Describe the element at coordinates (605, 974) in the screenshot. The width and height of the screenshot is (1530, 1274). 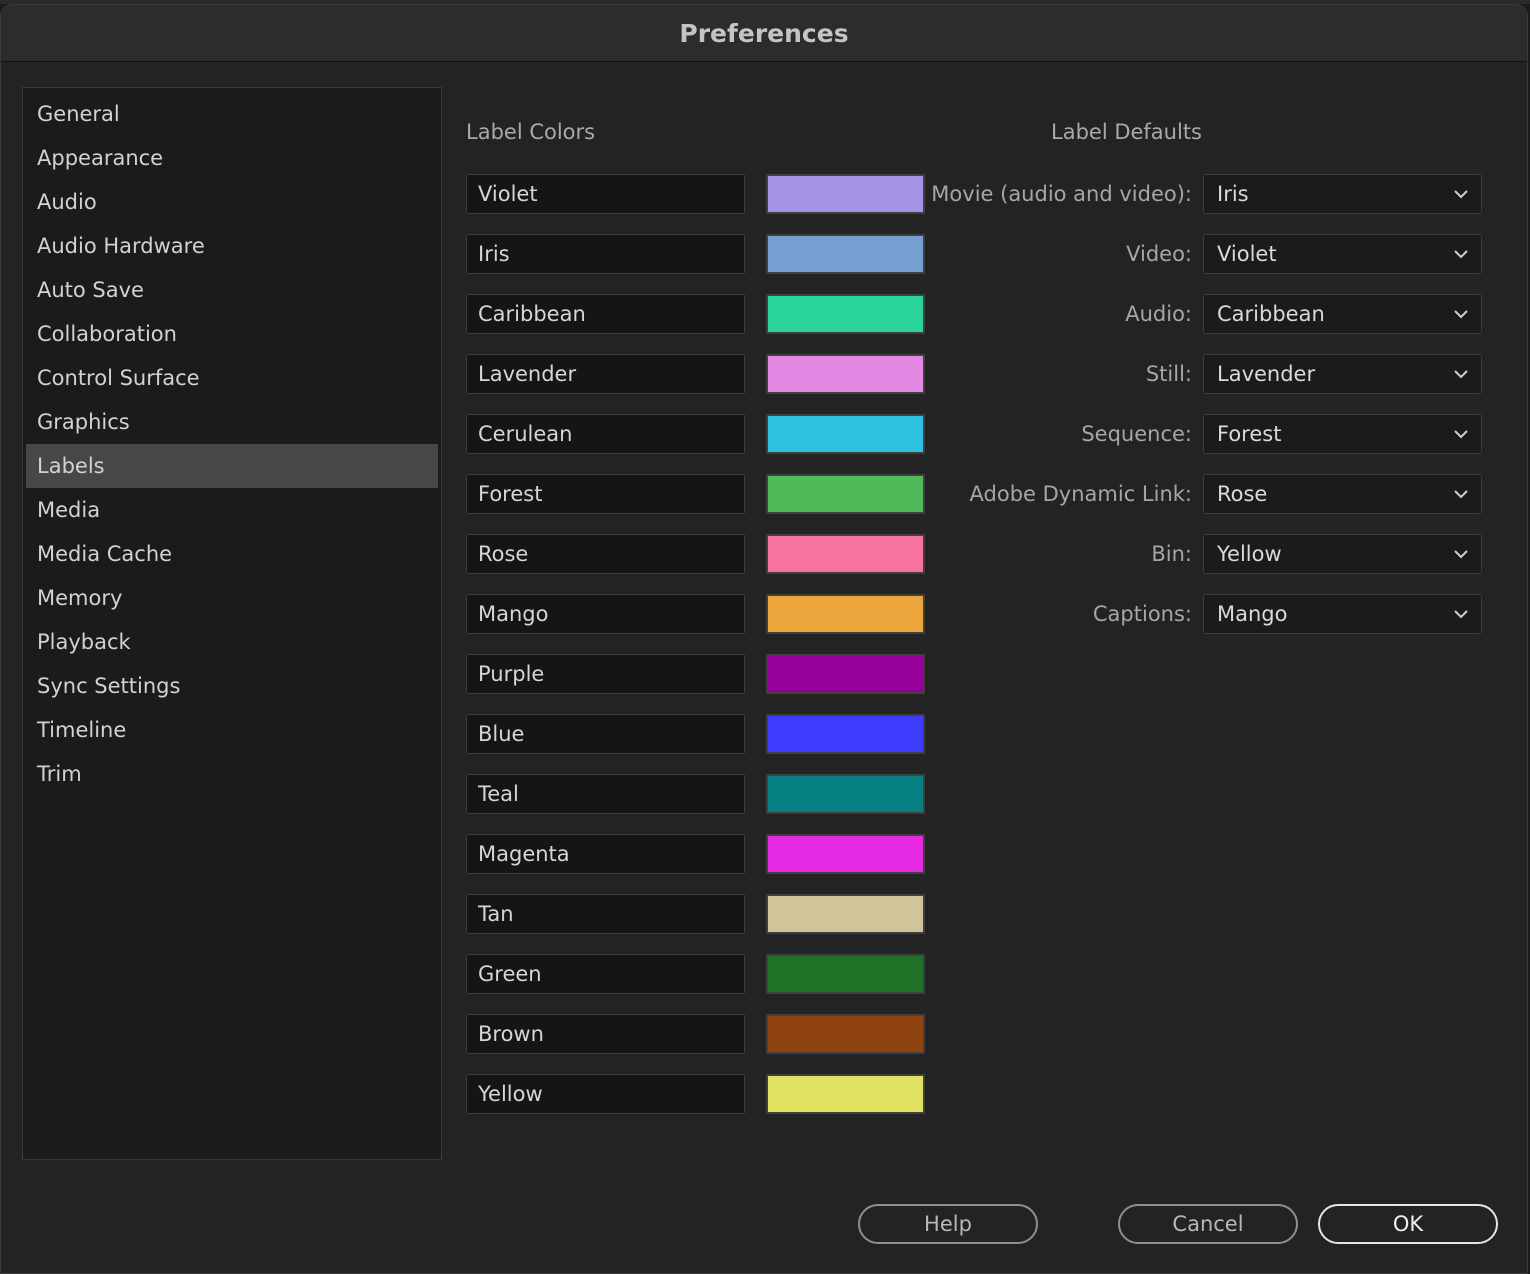
I see `label-name-field: Green` at that location.